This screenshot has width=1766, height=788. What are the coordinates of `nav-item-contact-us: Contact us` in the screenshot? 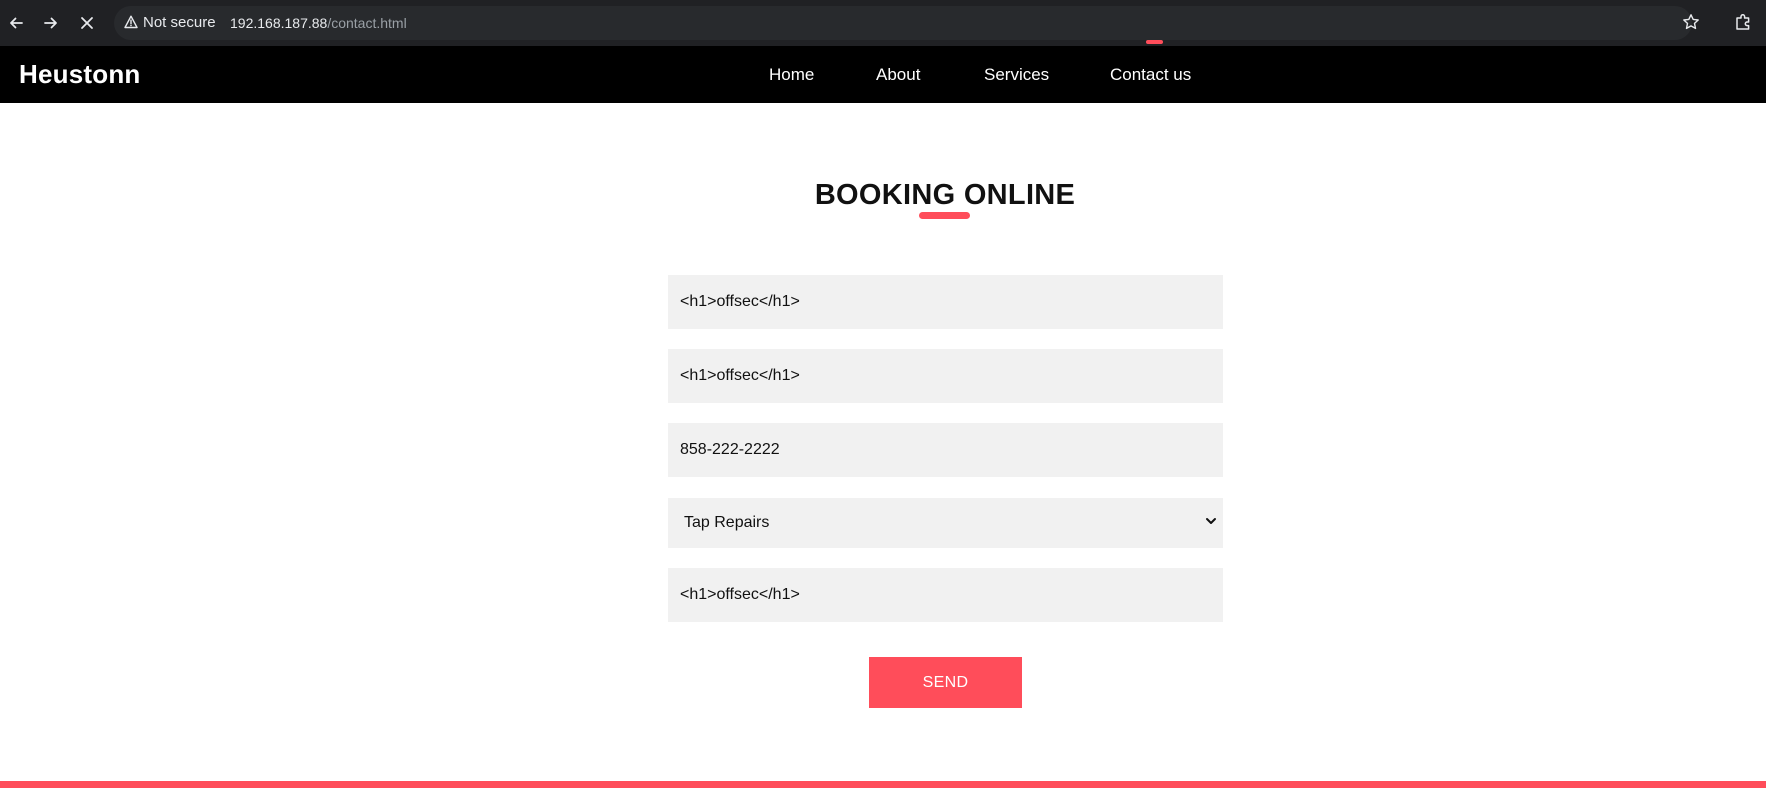 It's located at (1150, 75).